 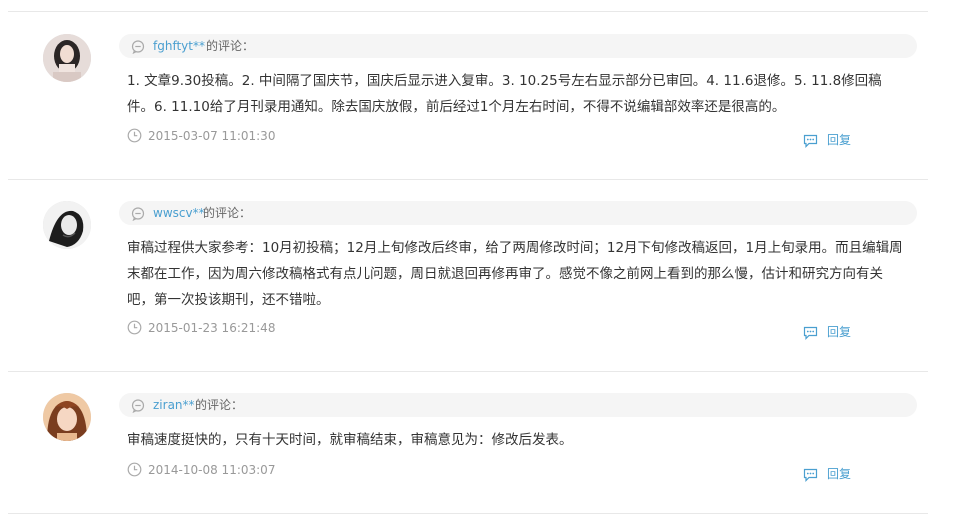 I want to click on comment-time: 2015-03-07 11:01:30, so click(x=212, y=136).